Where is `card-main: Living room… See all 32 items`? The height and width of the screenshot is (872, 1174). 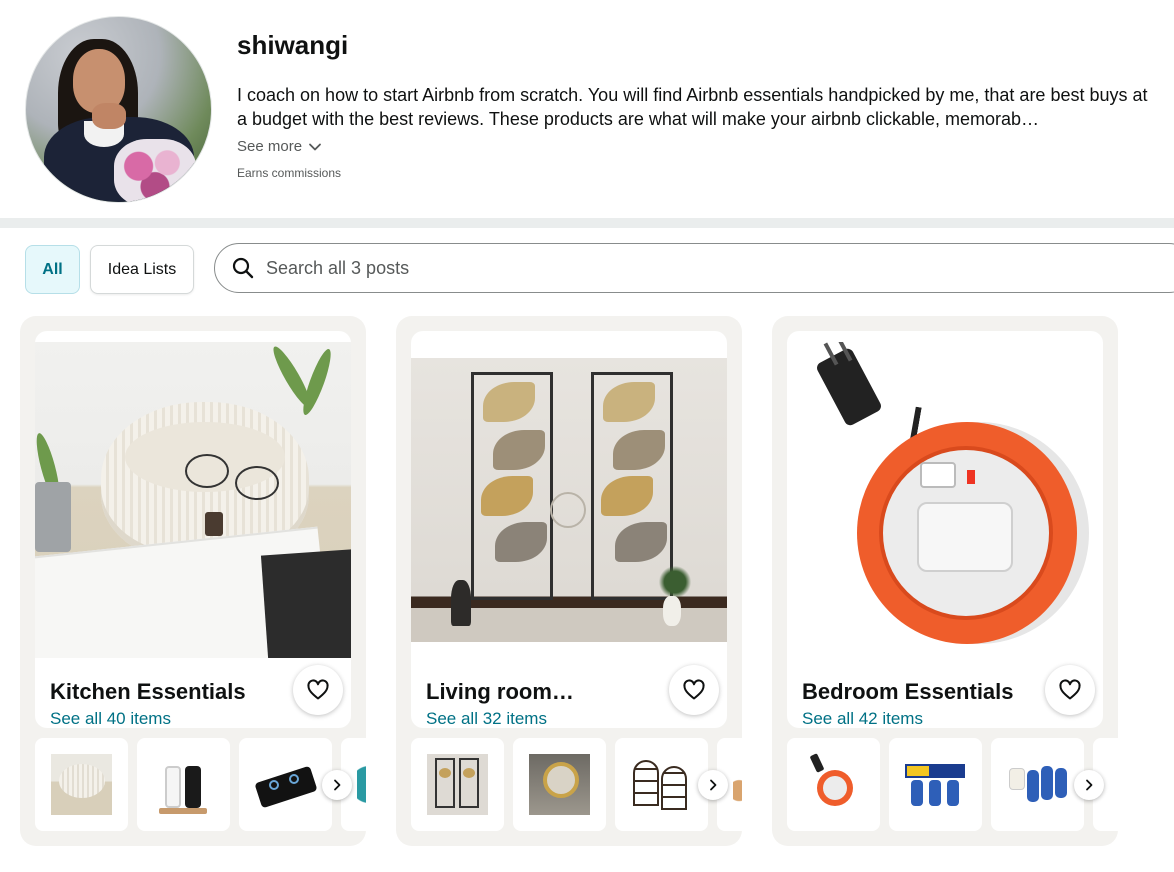
card-main: Living room… See all 32 items is located at coordinates (569, 529).